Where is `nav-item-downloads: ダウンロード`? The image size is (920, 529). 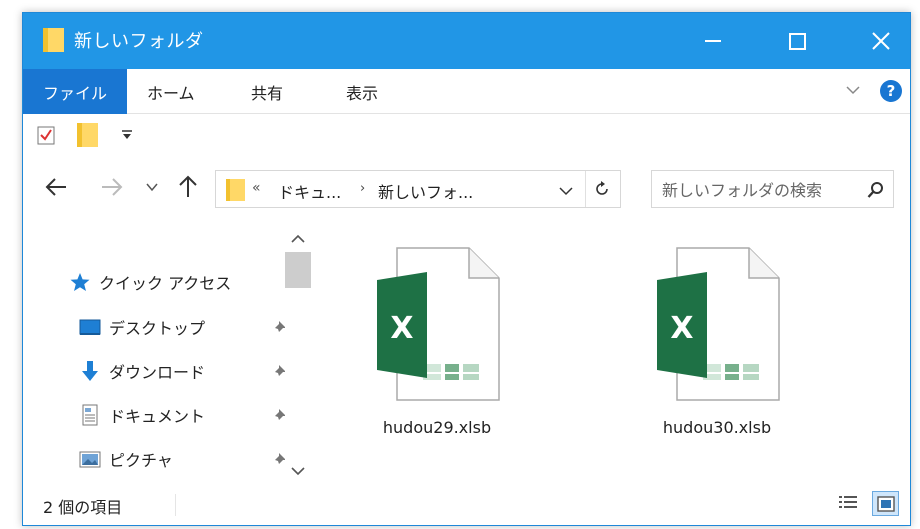 nav-item-downloads: ダウンロード is located at coordinates (190, 371).